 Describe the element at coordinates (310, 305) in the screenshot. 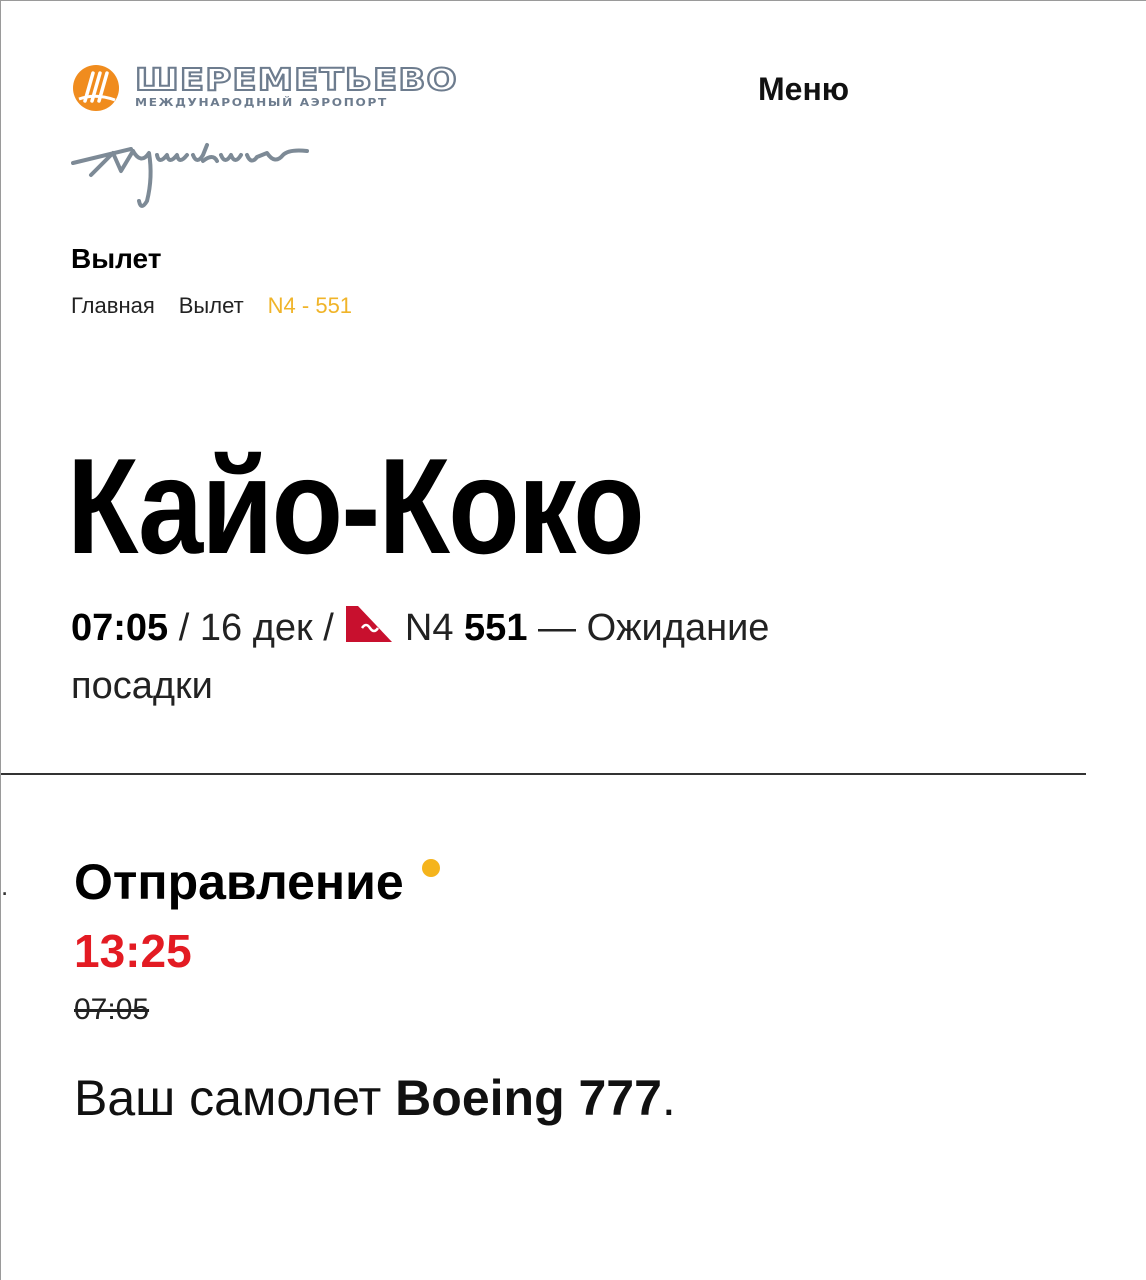

I see `breadcrumb-current: N4 - 551` at that location.